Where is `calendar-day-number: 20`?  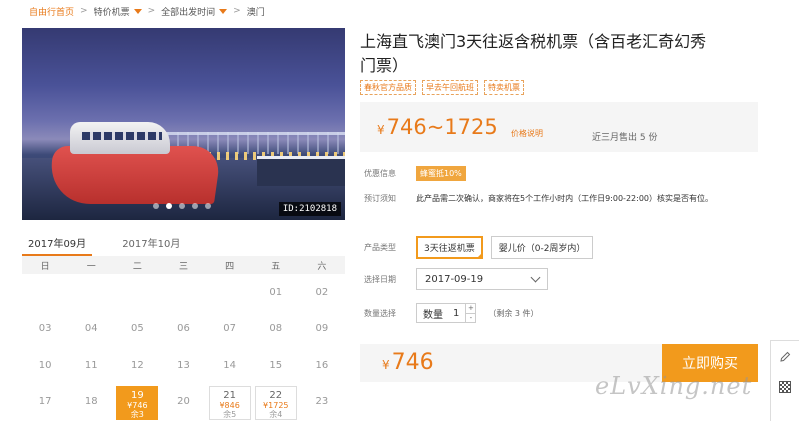 calendar-day-number: 20 is located at coordinates (183, 402).